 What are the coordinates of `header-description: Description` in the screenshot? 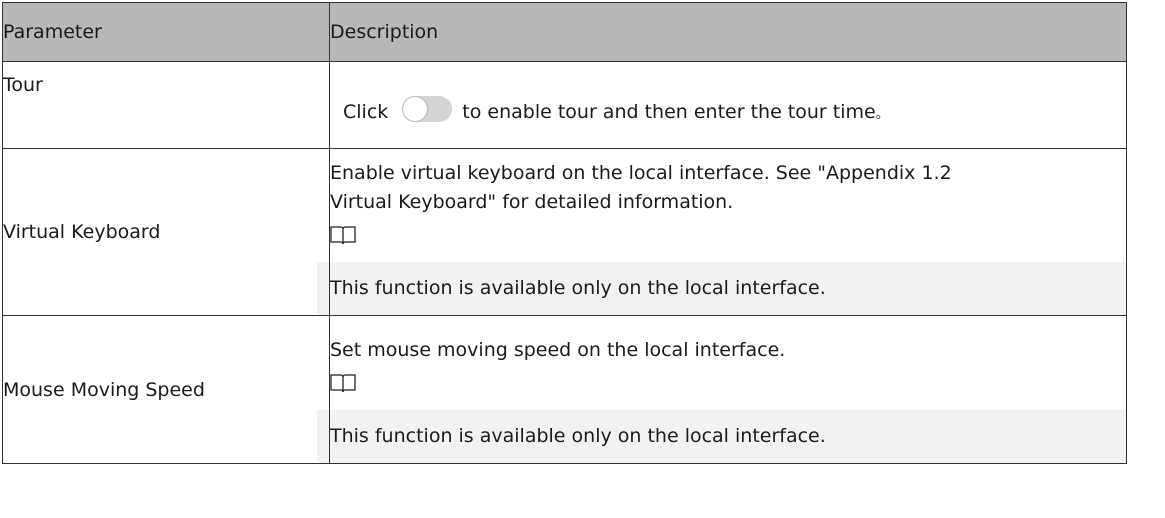 It's located at (728, 32).